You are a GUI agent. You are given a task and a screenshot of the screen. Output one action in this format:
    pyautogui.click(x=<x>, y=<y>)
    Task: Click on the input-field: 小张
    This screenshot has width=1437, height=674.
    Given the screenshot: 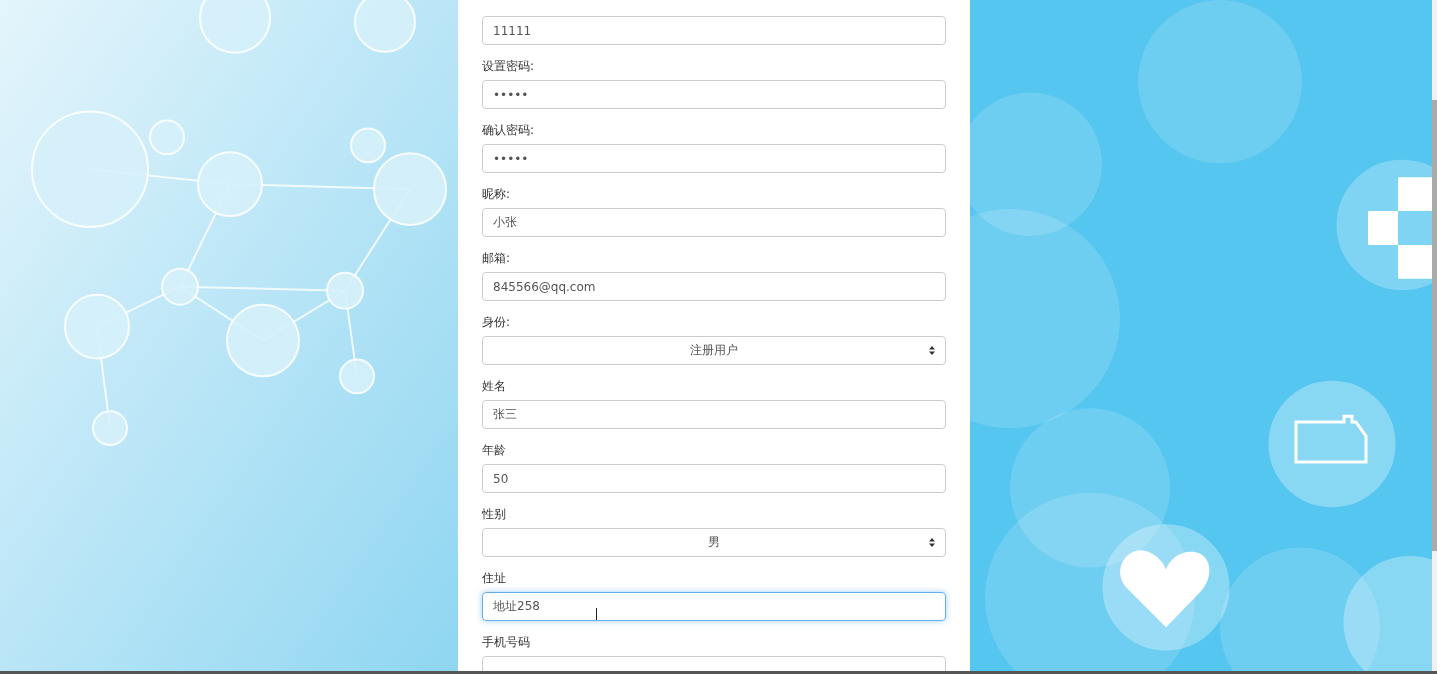 What is the action you would take?
    pyautogui.click(x=714, y=222)
    